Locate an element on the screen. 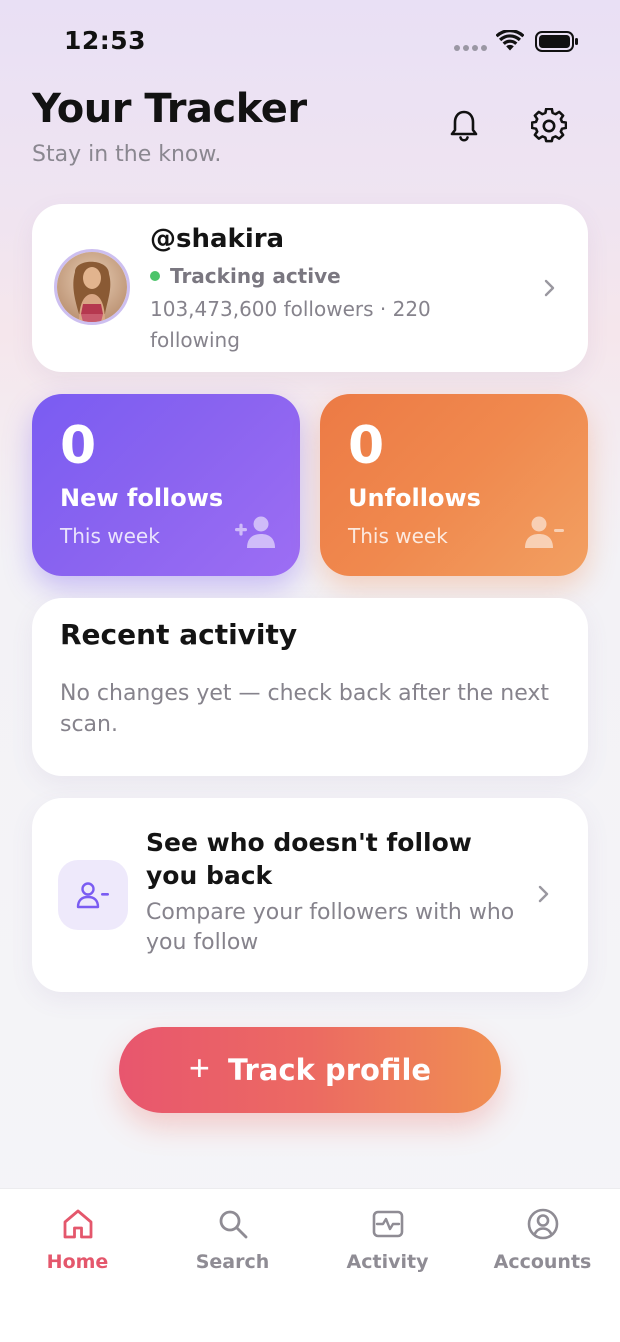  battery-icon is located at coordinates (556, 41).